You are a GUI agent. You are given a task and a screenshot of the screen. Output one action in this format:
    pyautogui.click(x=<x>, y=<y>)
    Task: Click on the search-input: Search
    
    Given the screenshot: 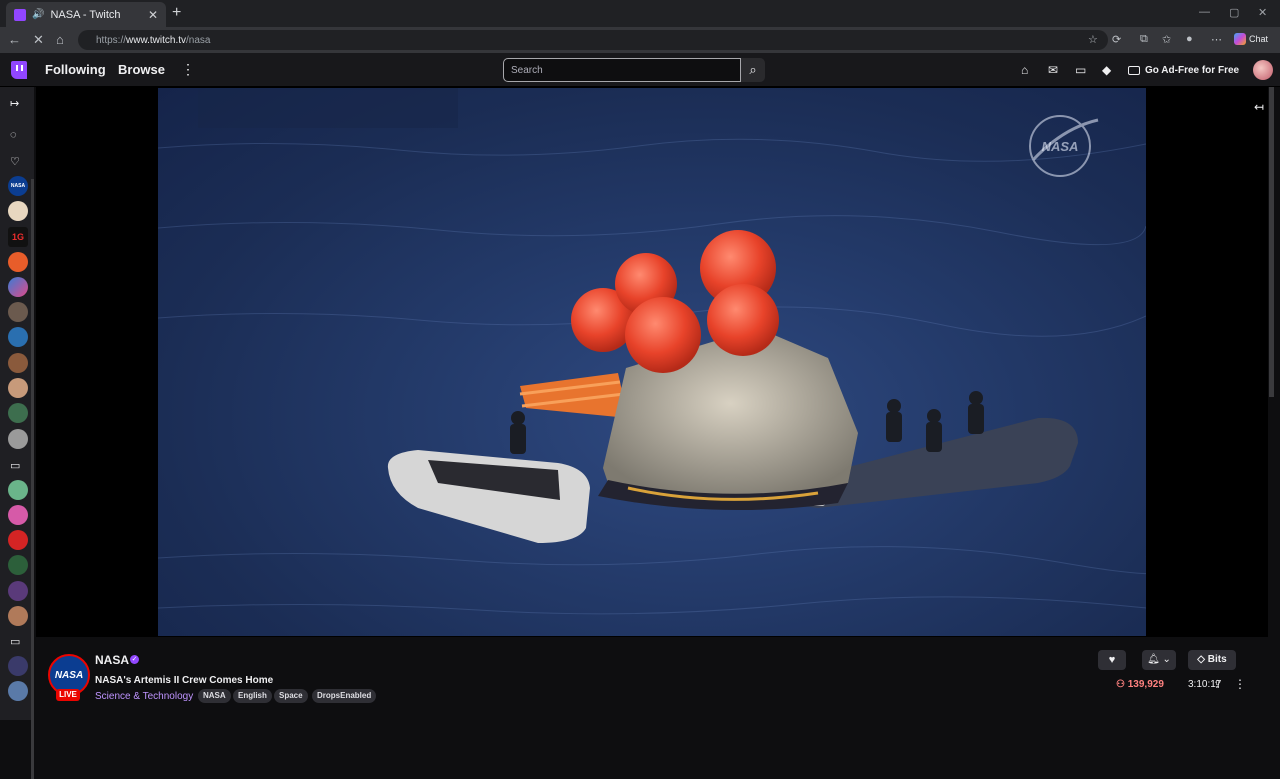 What is the action you would take?
    pyautogui.click(x=622, y=70)
    